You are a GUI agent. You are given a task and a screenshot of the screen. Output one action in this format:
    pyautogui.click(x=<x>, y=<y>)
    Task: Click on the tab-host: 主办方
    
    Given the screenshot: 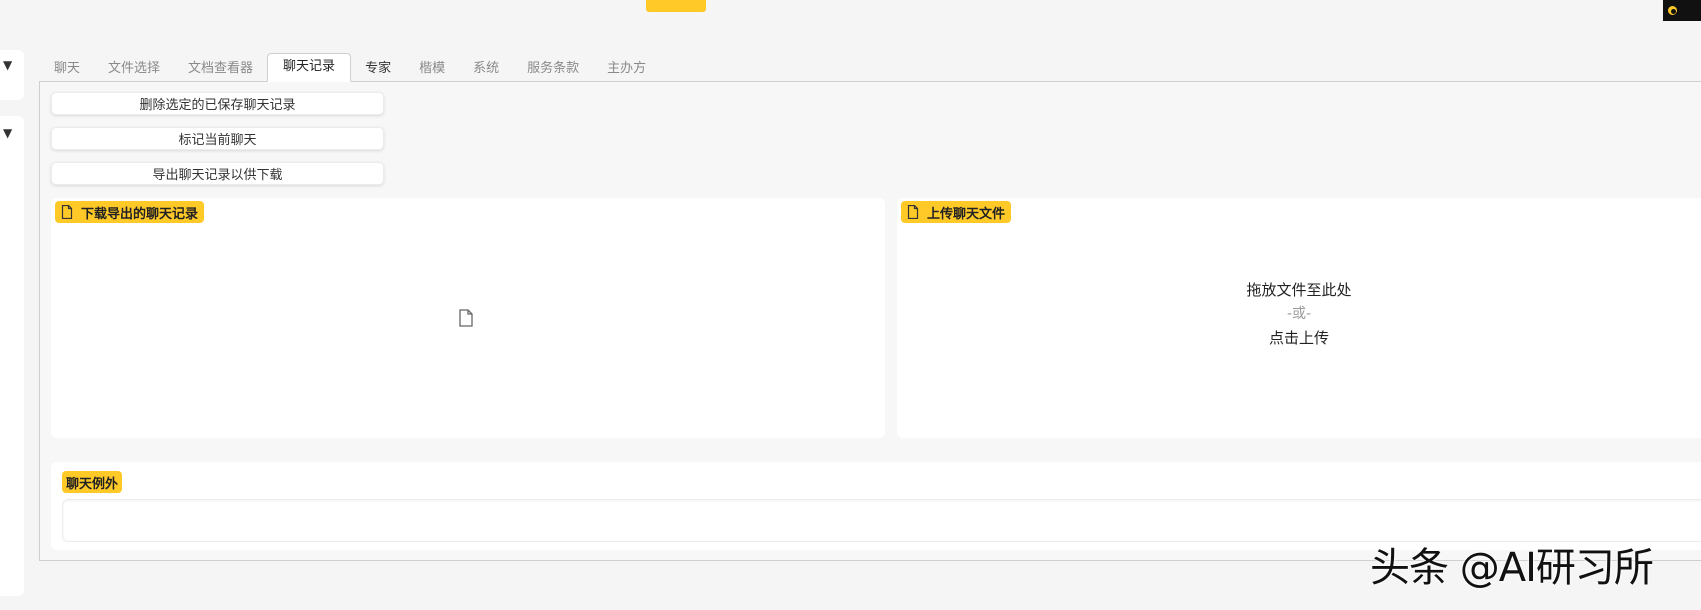 What is the action you would take?
    pyautogui.click(x=626, y=68)
    